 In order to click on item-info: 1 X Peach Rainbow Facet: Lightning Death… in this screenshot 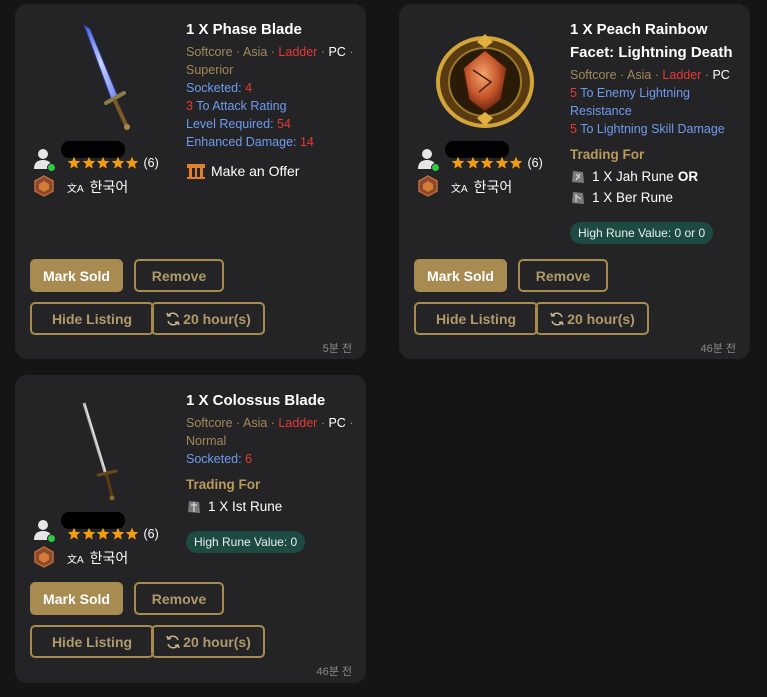, I will do `click(656, 131)`.